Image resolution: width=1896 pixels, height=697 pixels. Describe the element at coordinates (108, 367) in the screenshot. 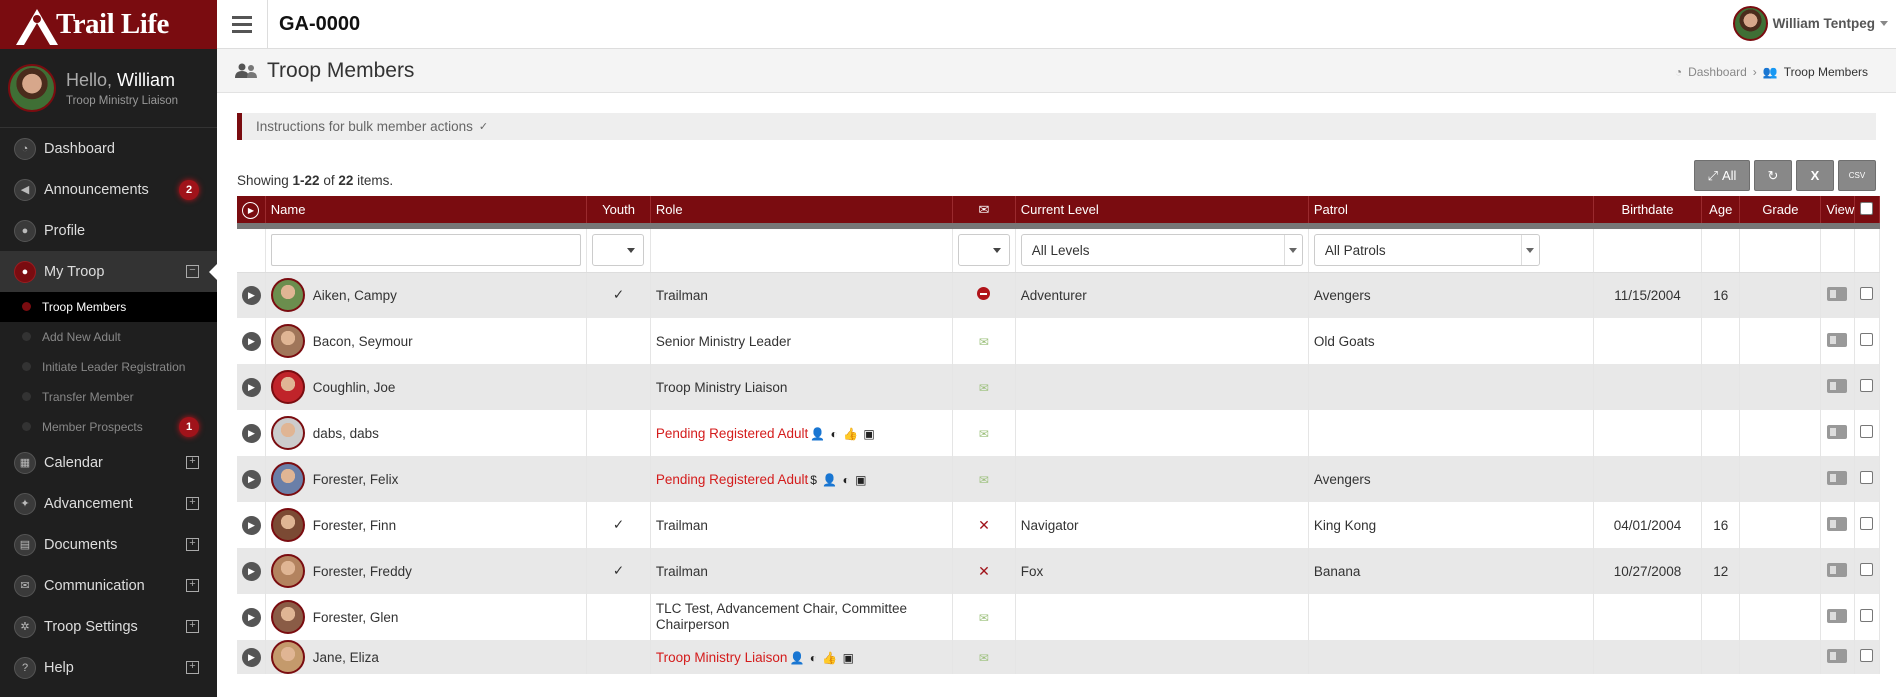

I see `sidebar-subitem-initiate-leader-registration: Initiate Leader Registration` at that location.